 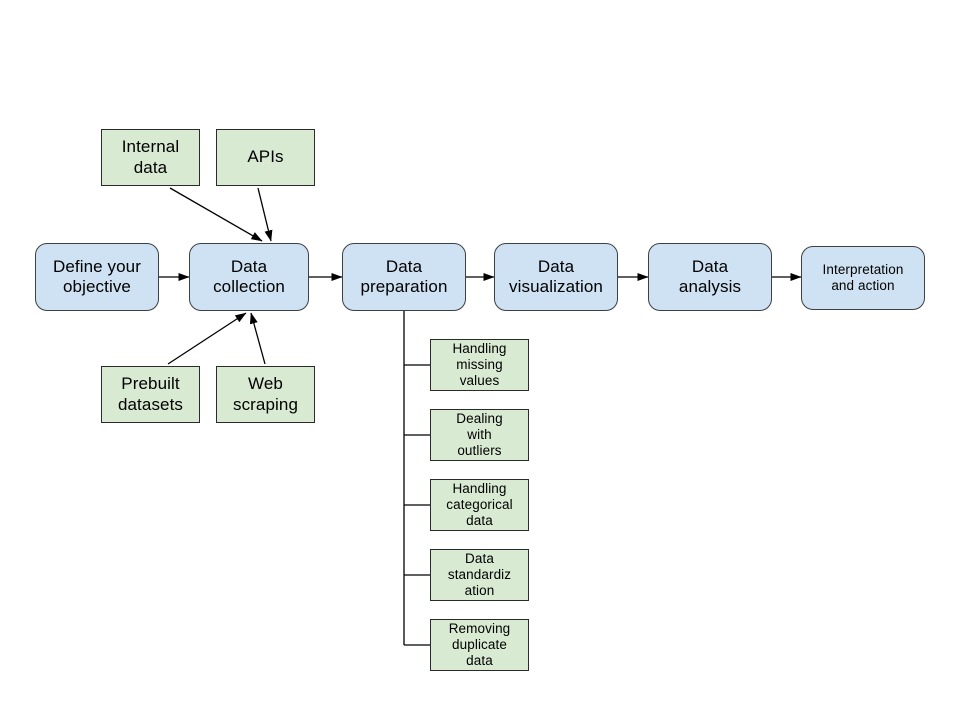 I want to click on substep-node-data-standardization: Data standardiz ation, so click(x=479, y=575).